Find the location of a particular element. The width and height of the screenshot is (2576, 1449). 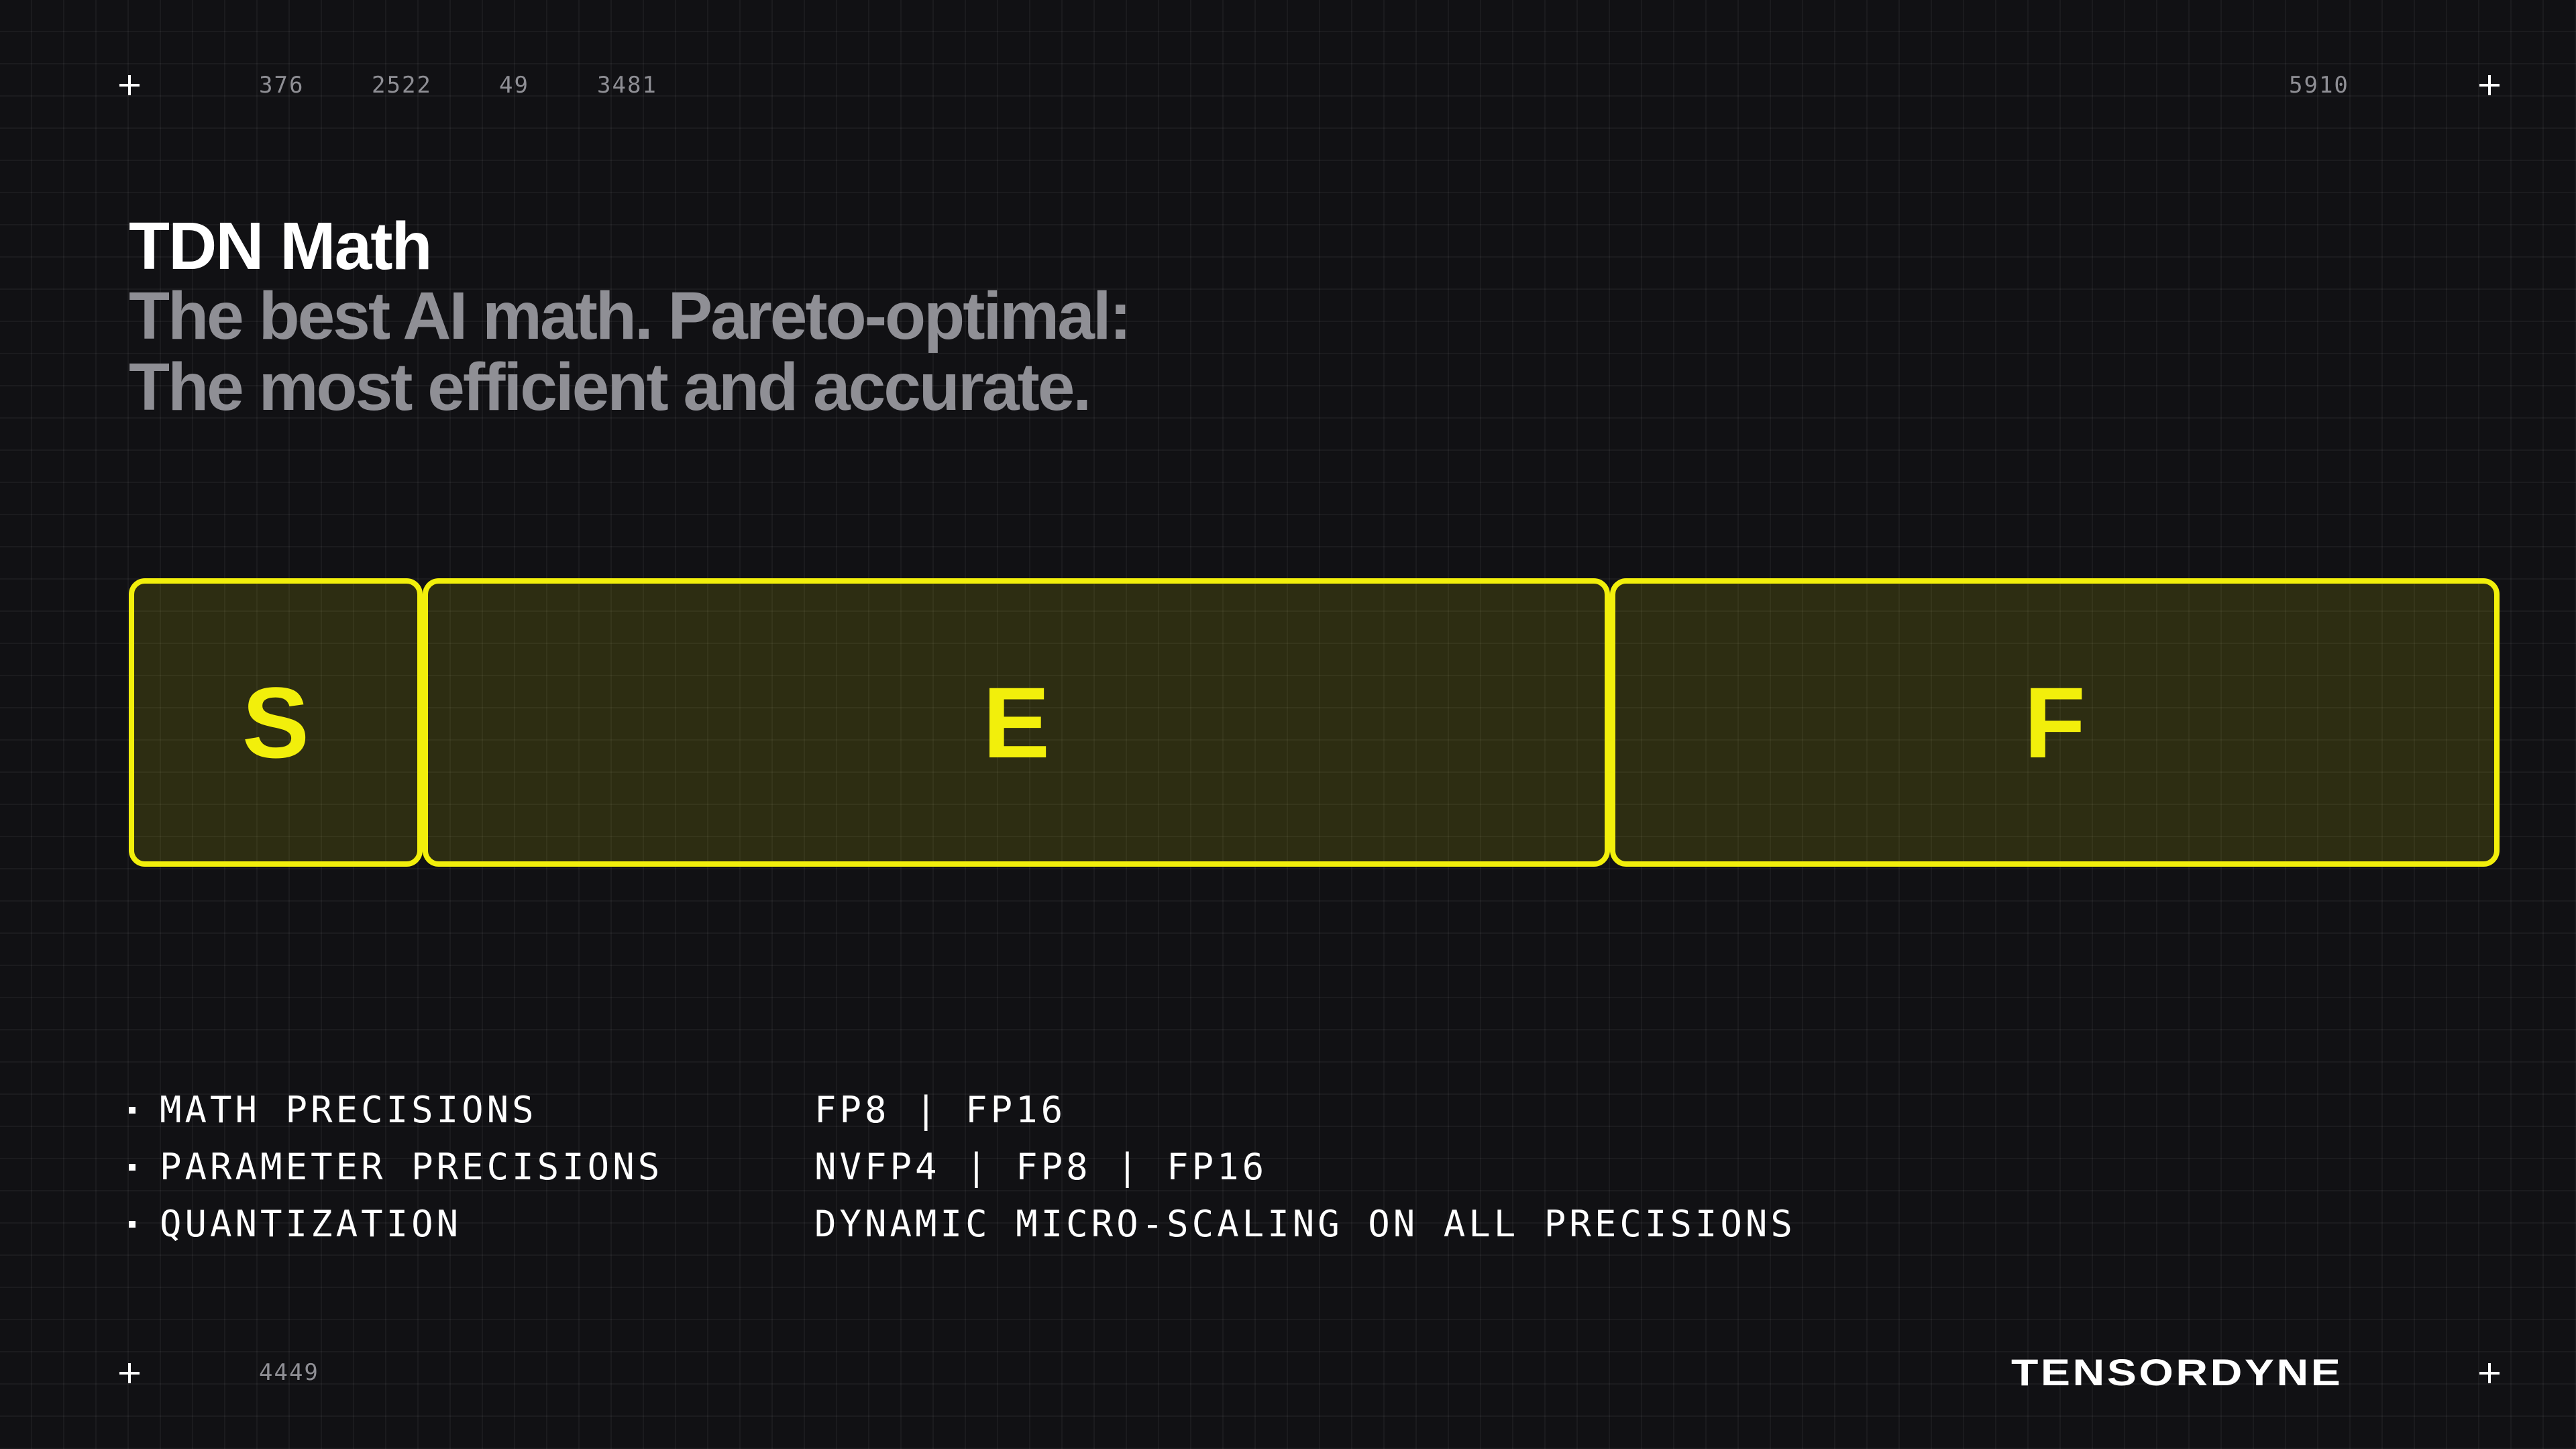

exponent-field-box: E is located at coordinates (1016, 722).